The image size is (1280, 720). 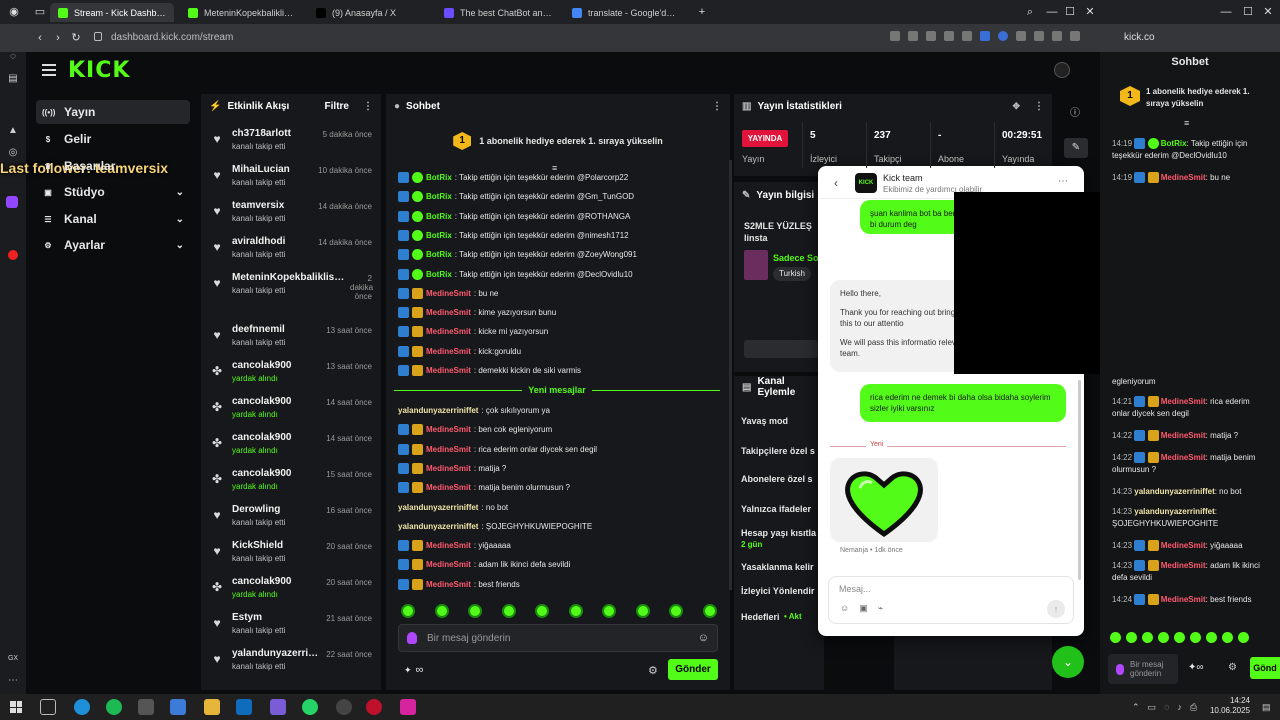 What do you see at coordinates (1056, 609) in the screenshot?
I see `support-send-icon: ↑` at bounding box center [1056, 609].